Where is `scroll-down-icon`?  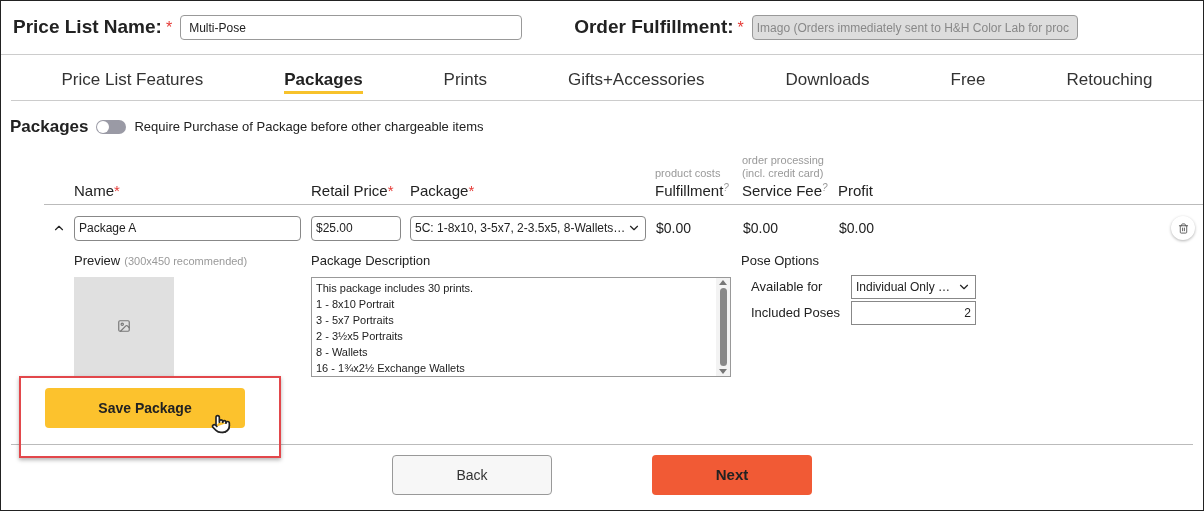 scroll-down-icon is located at coordinates (723, 371).